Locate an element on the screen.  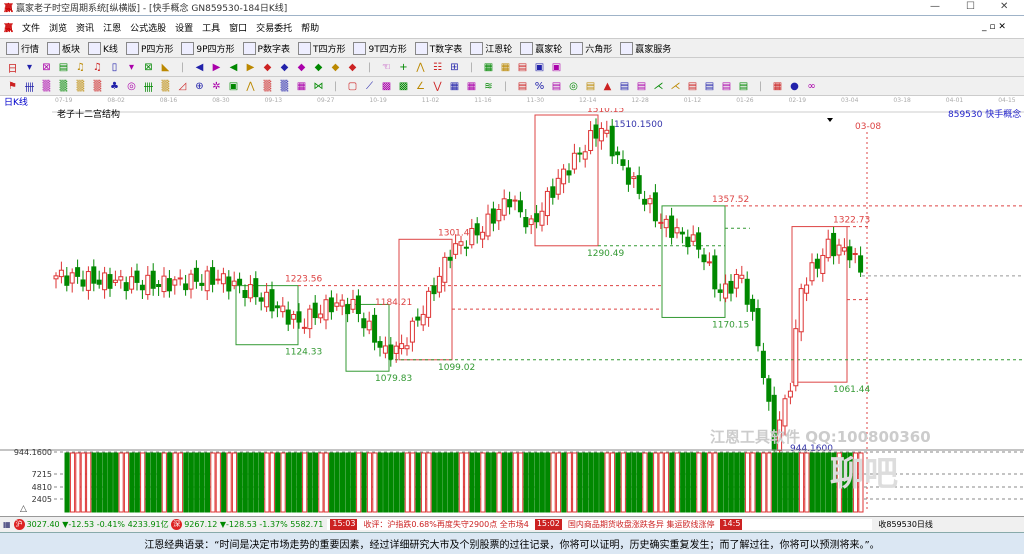
tool-button: 日 is located at coordinates (12, 67).